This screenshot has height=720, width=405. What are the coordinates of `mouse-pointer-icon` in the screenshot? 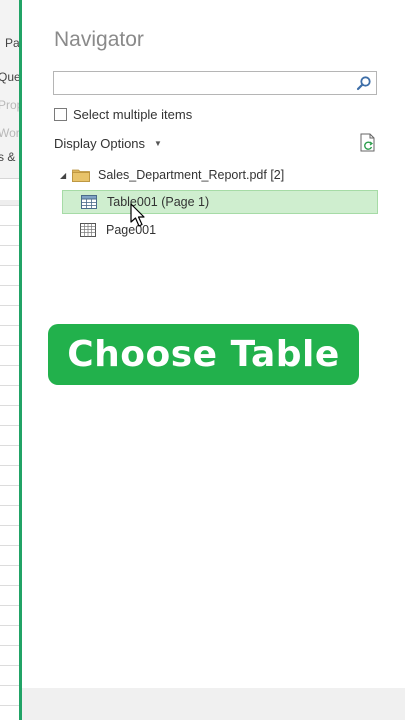 It's located at (137, 215).